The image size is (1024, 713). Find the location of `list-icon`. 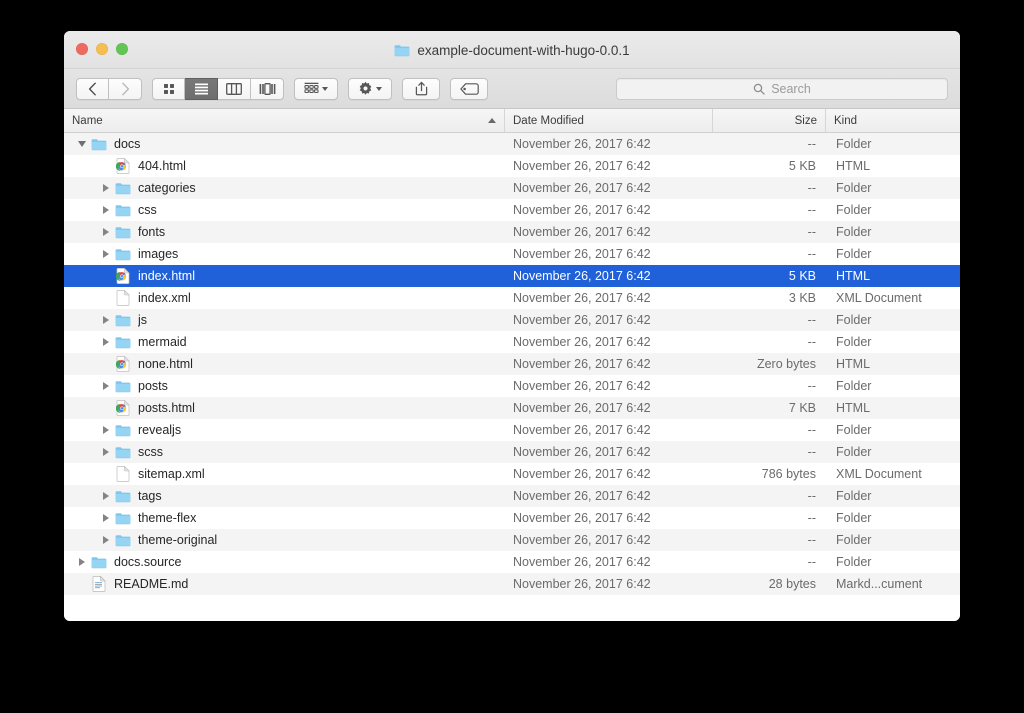

list-icon is located at coordinates (201, 89).